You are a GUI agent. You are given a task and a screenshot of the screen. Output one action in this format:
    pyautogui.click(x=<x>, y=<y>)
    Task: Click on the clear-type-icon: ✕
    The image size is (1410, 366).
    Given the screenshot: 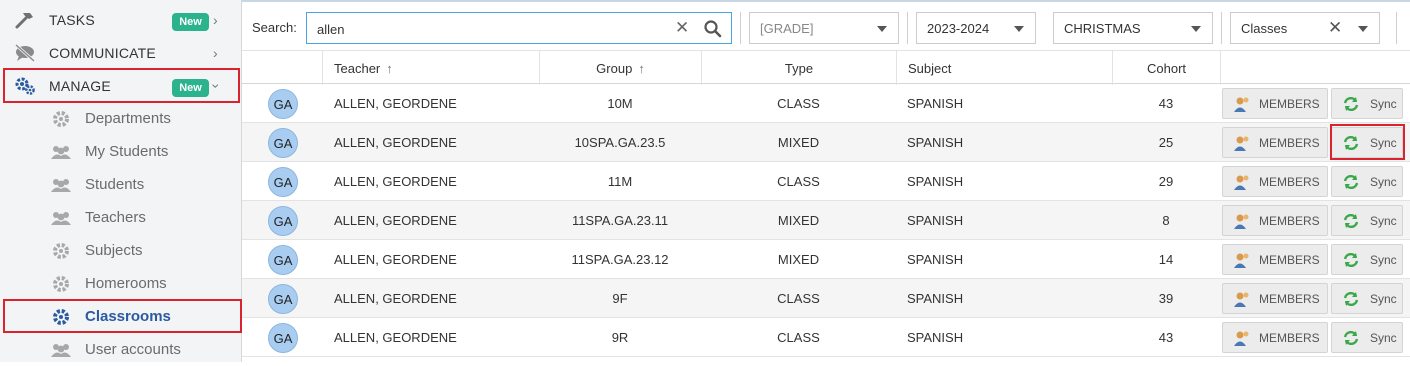 What is the action you would take?
    pyautogui.click(x=1335, y=28)
    